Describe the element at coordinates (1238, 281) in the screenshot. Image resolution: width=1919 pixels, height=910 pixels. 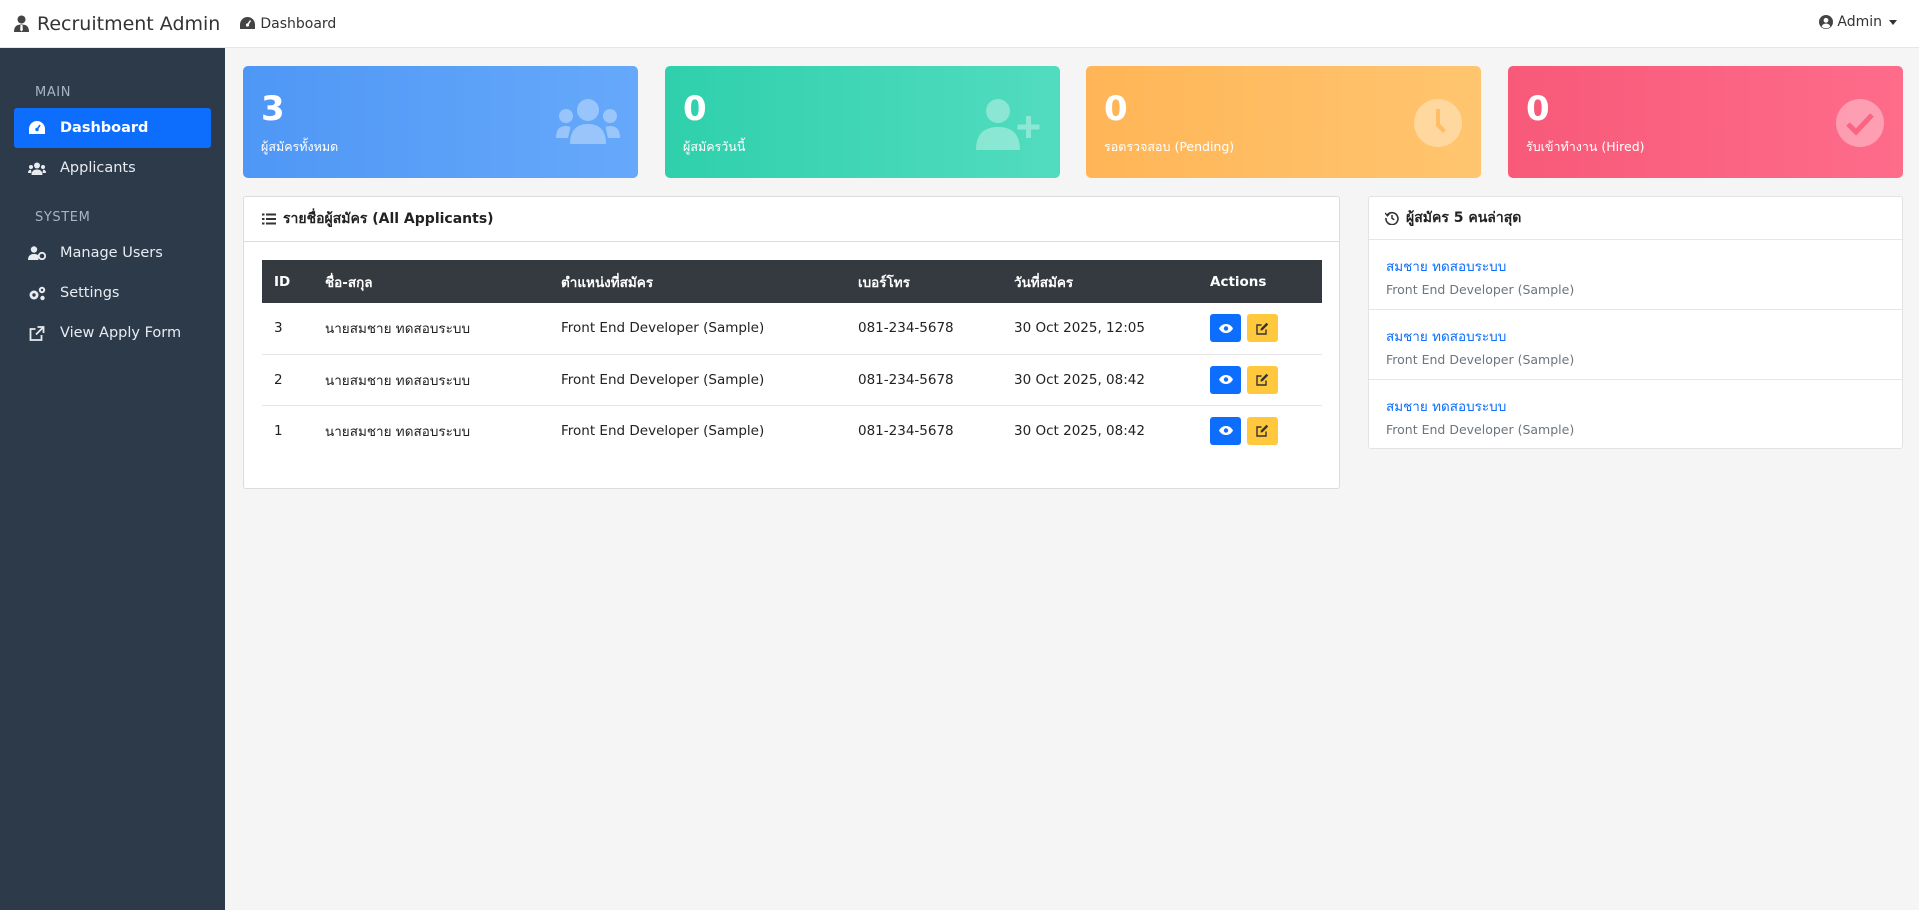
I see `column-header-actions: Actions` at that location.